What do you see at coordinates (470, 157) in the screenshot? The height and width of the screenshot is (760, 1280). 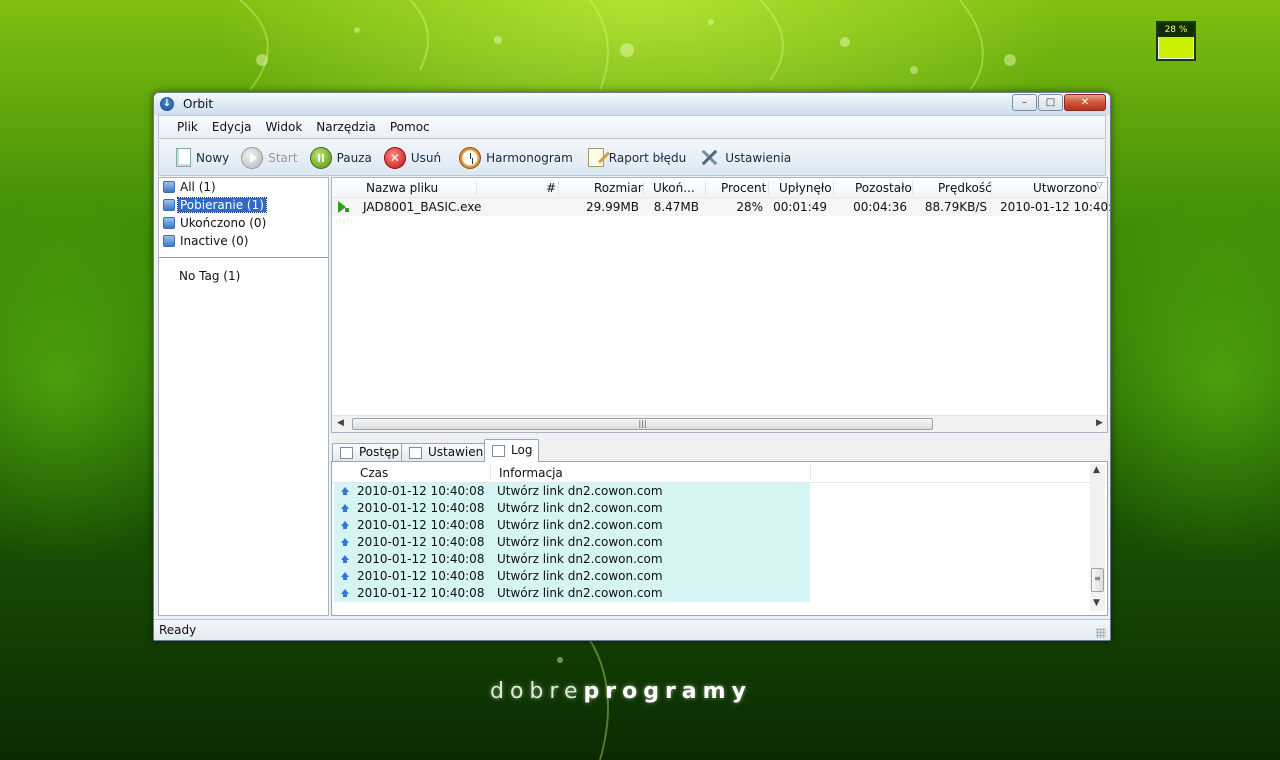 I see `clock-icon` at bounding box center [470, 157].